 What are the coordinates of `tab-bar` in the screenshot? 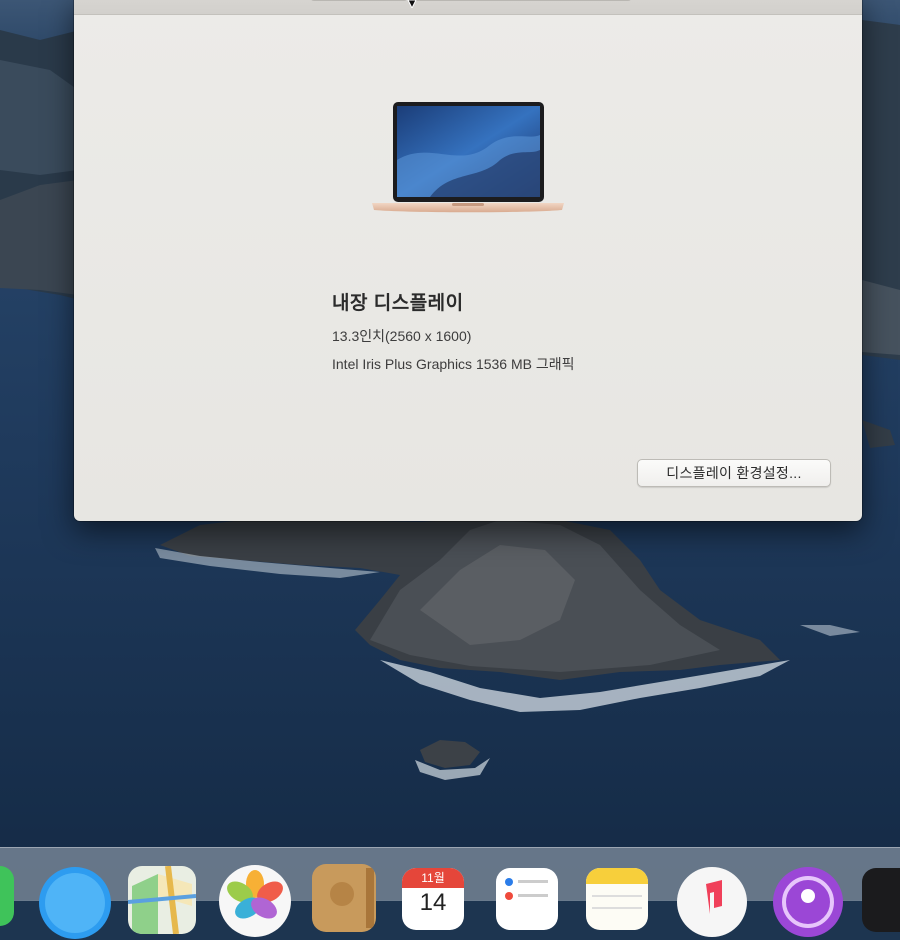 It's located at (468, 7).